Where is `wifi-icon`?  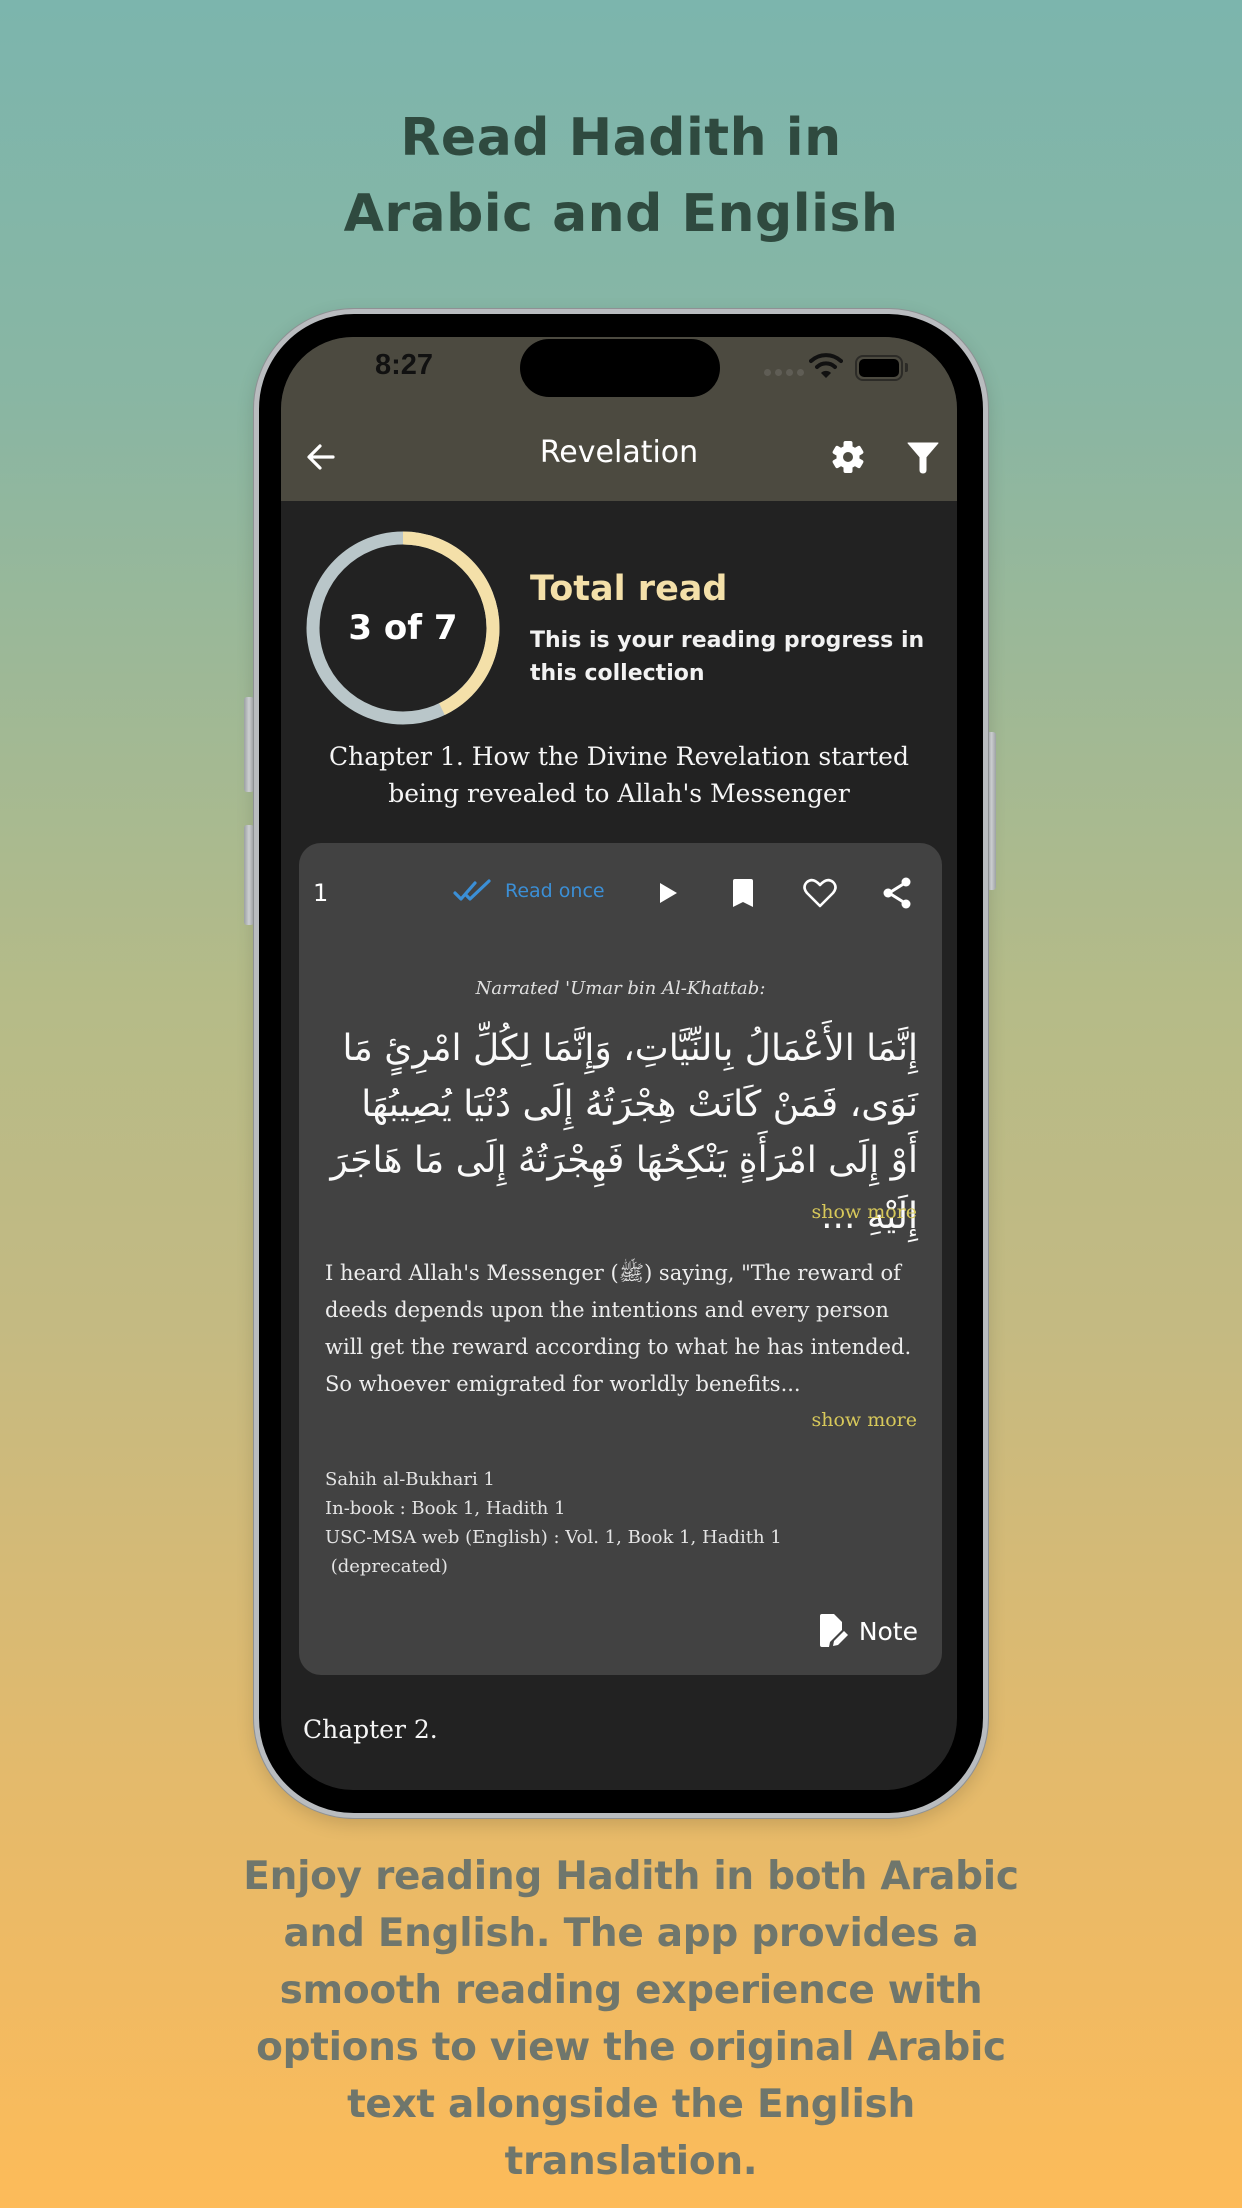 wifi-icon is located at coordinates (826, 365).